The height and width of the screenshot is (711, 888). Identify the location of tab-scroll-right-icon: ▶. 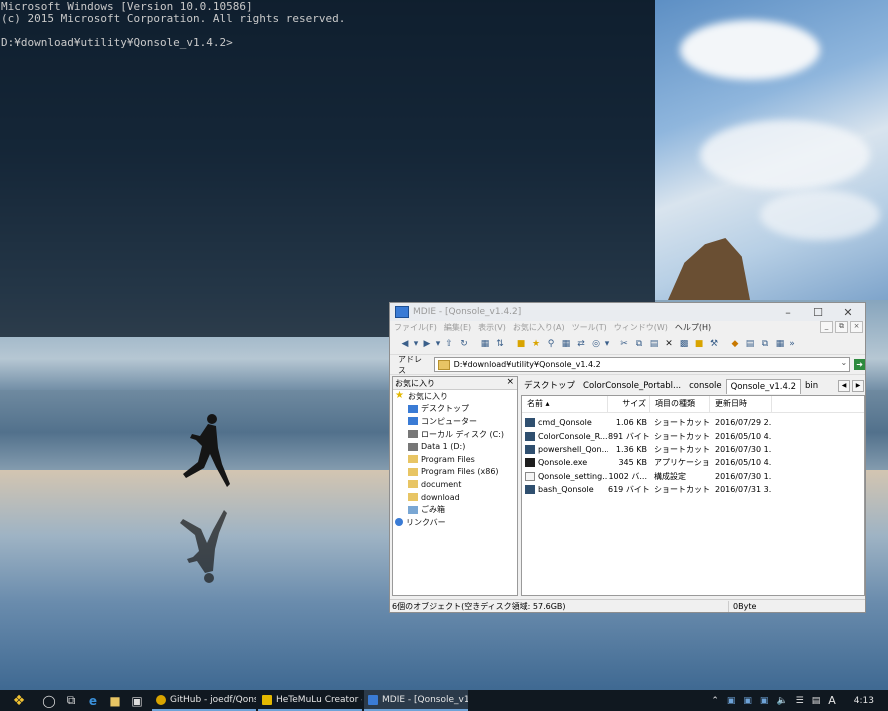
(858, 386).